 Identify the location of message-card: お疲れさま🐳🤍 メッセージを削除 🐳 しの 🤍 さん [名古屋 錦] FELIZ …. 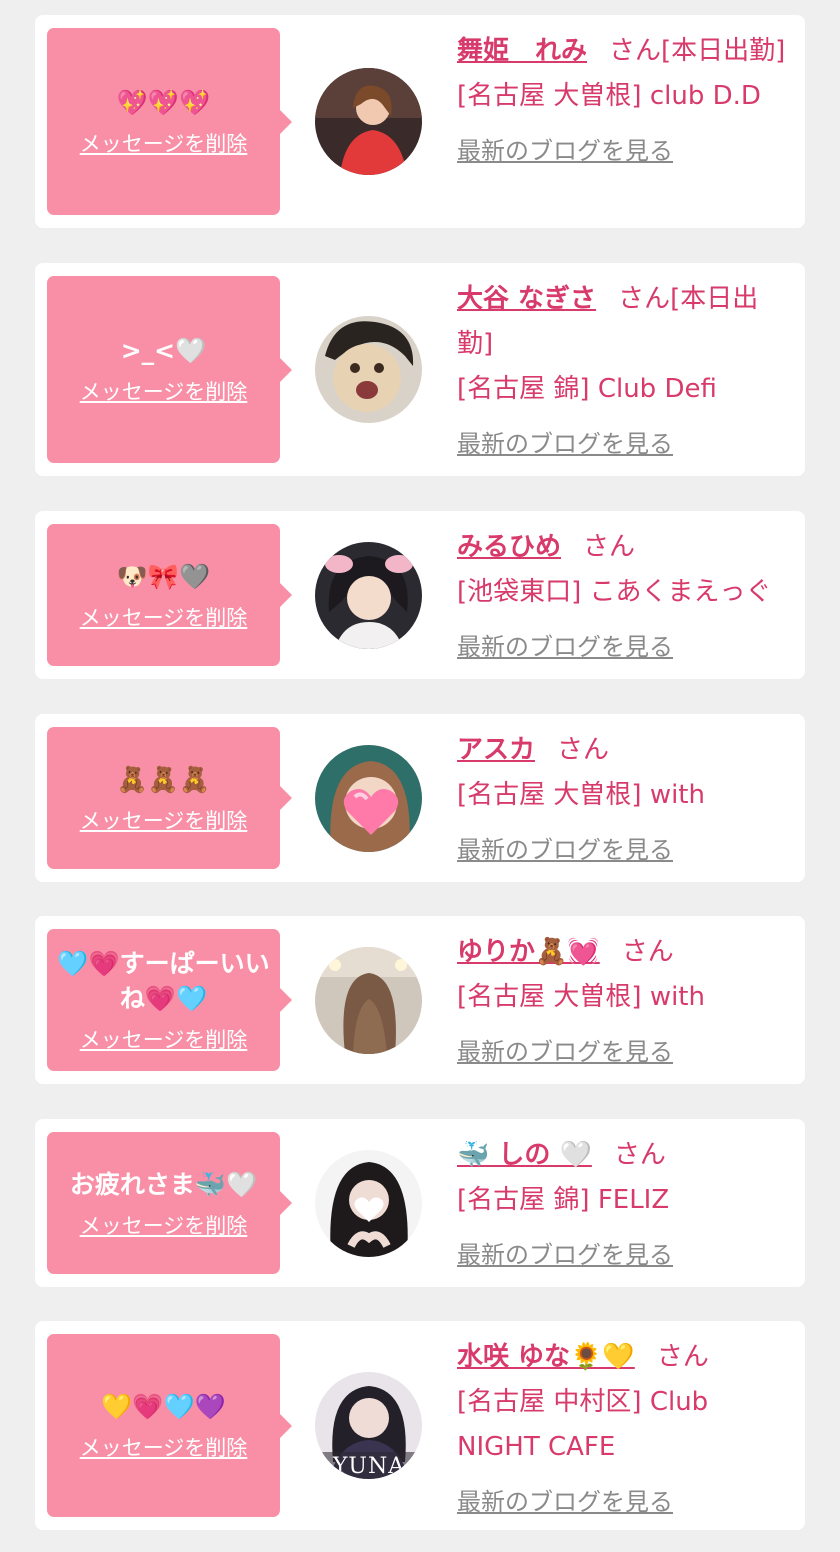
(420, 1203).